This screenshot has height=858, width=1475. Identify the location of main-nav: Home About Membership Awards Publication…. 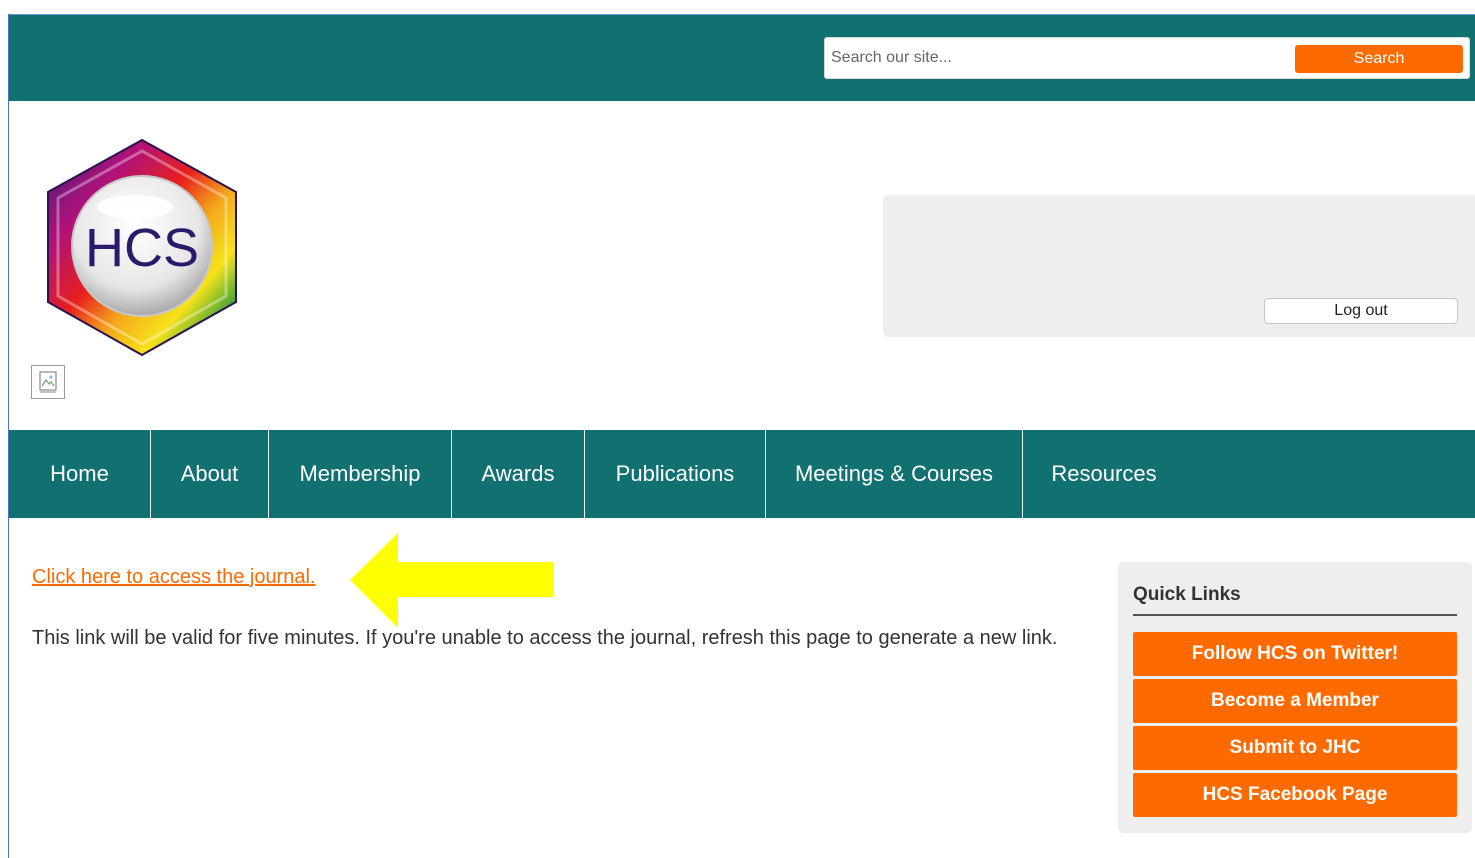
(742, 474).